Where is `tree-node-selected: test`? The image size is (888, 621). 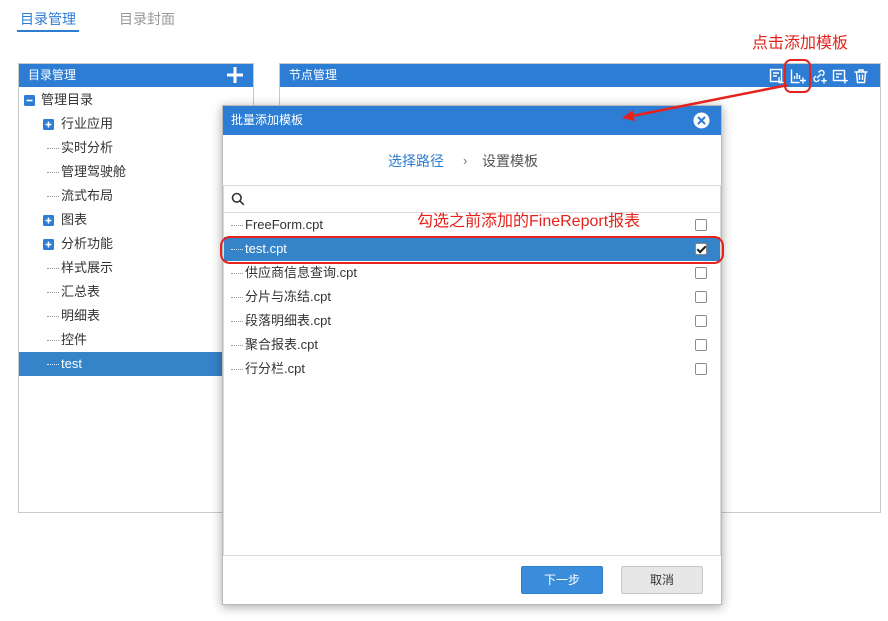
tree-node-selected: test is located at coordinates (136, 364).